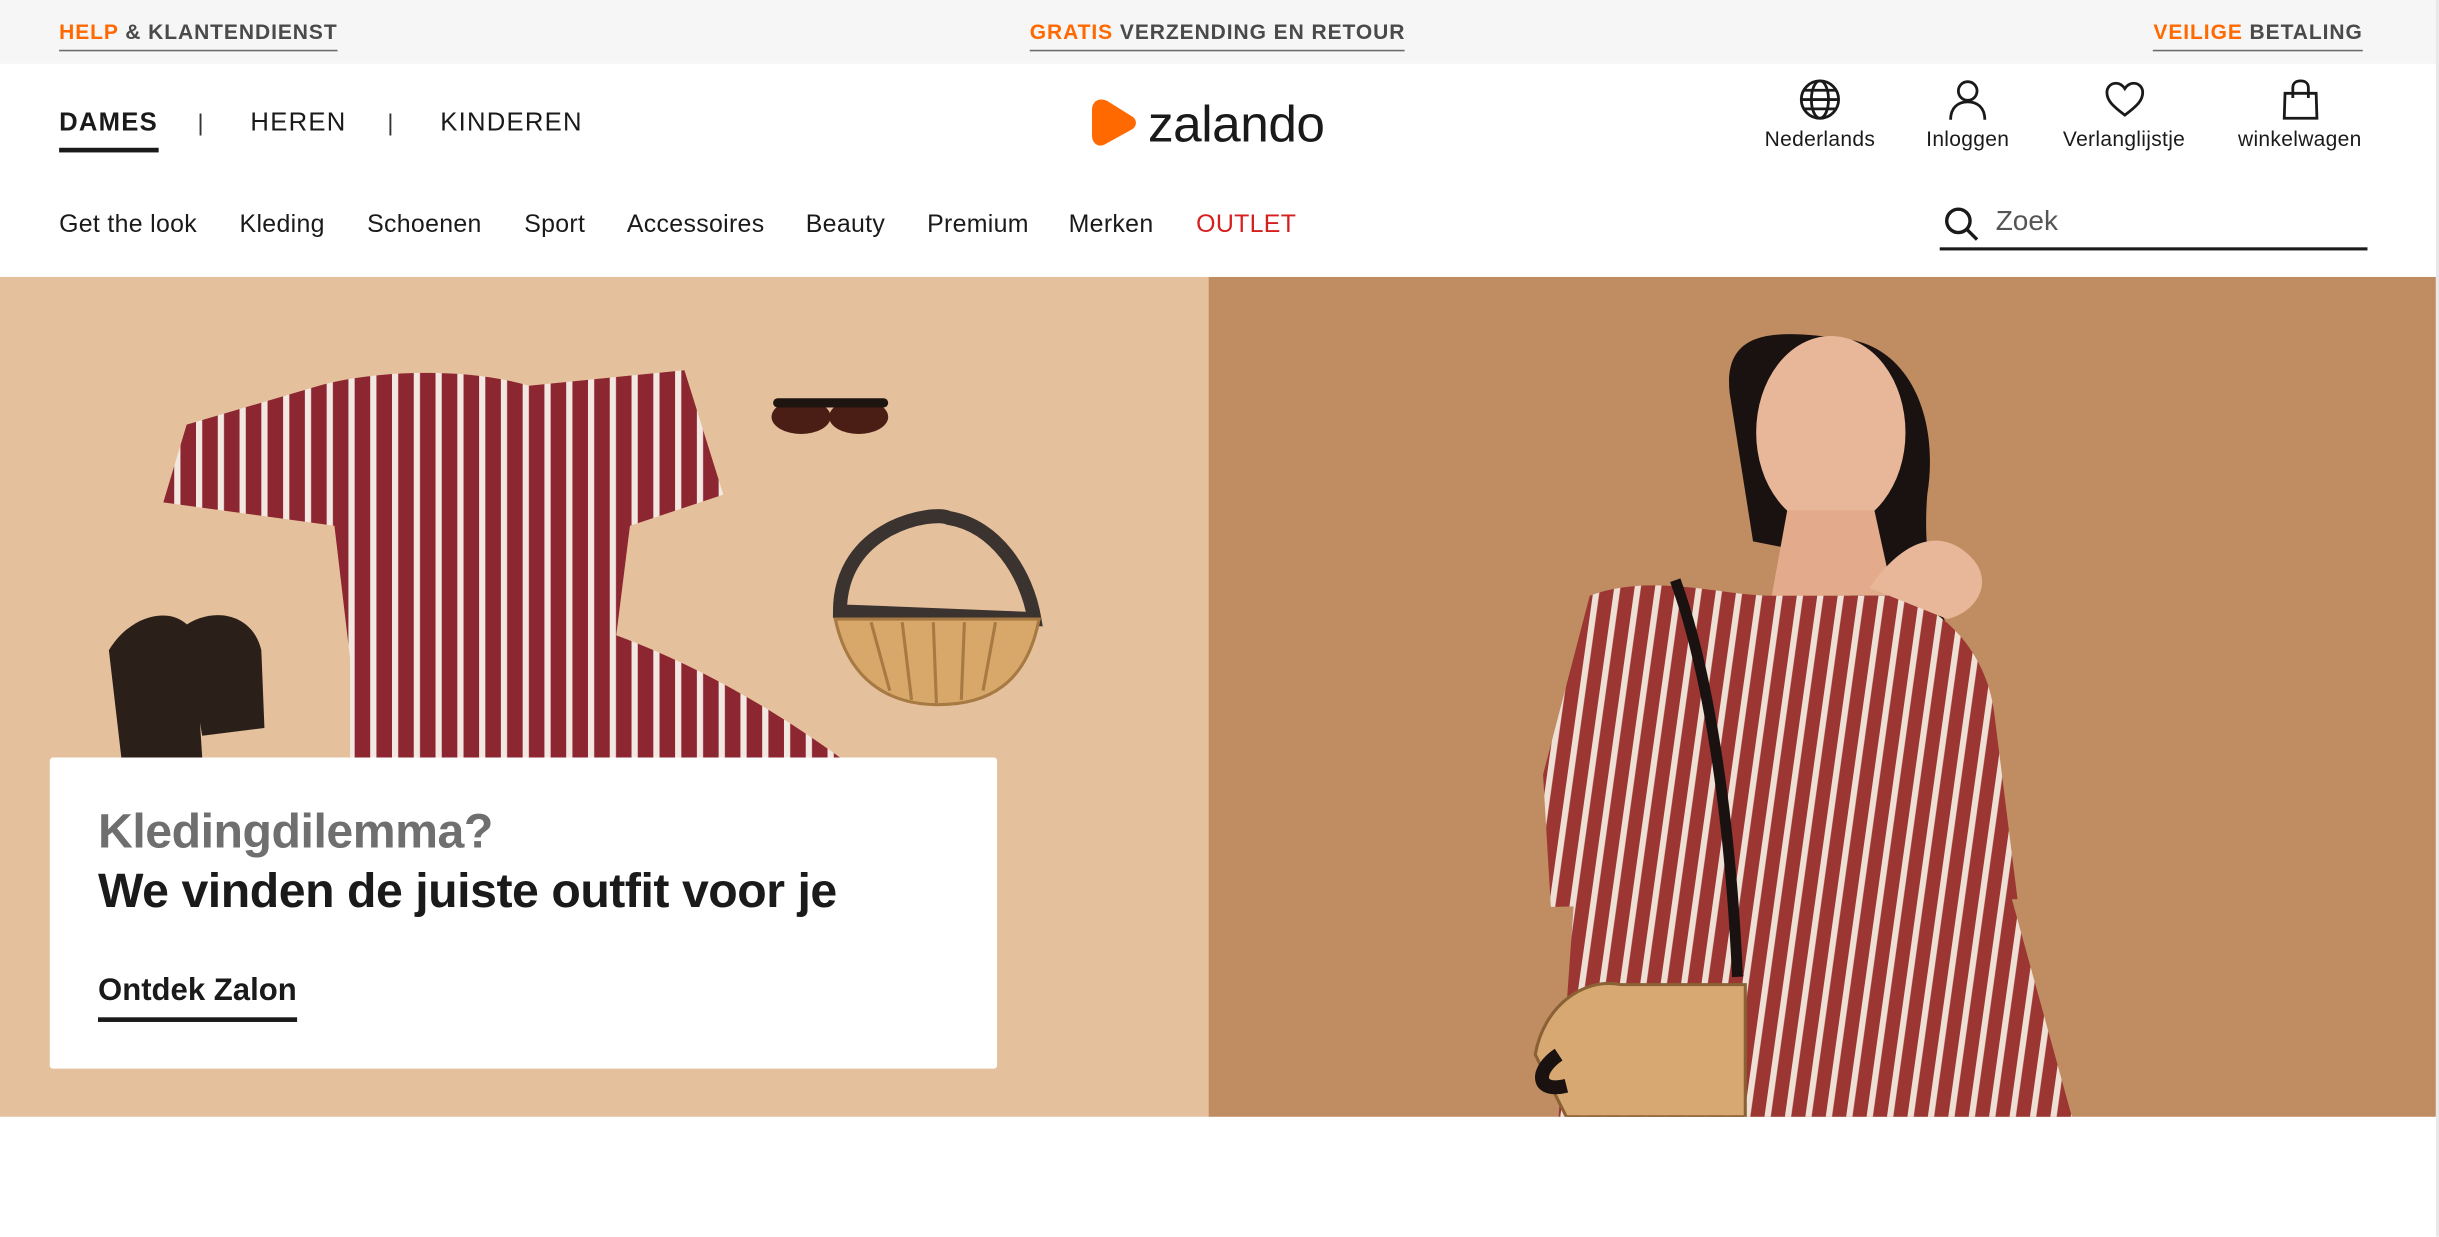 The width and height of the screenshot is (2439, 1237). What do you see at coordinates (424, 226) in the screenshot?
I see `category-schoenen: Schoenen` at bounding box center [424, 226].